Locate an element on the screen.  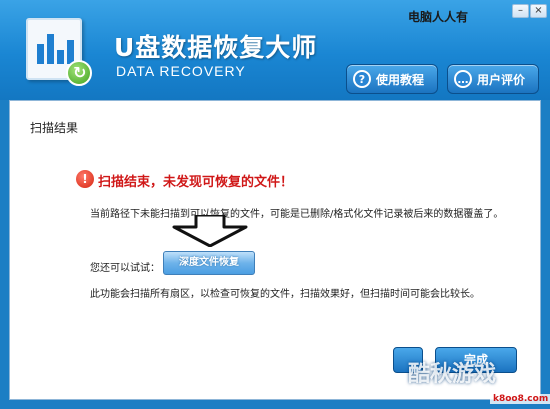
watermark-url: k8oo8.com is located at coordinates (520, 399).